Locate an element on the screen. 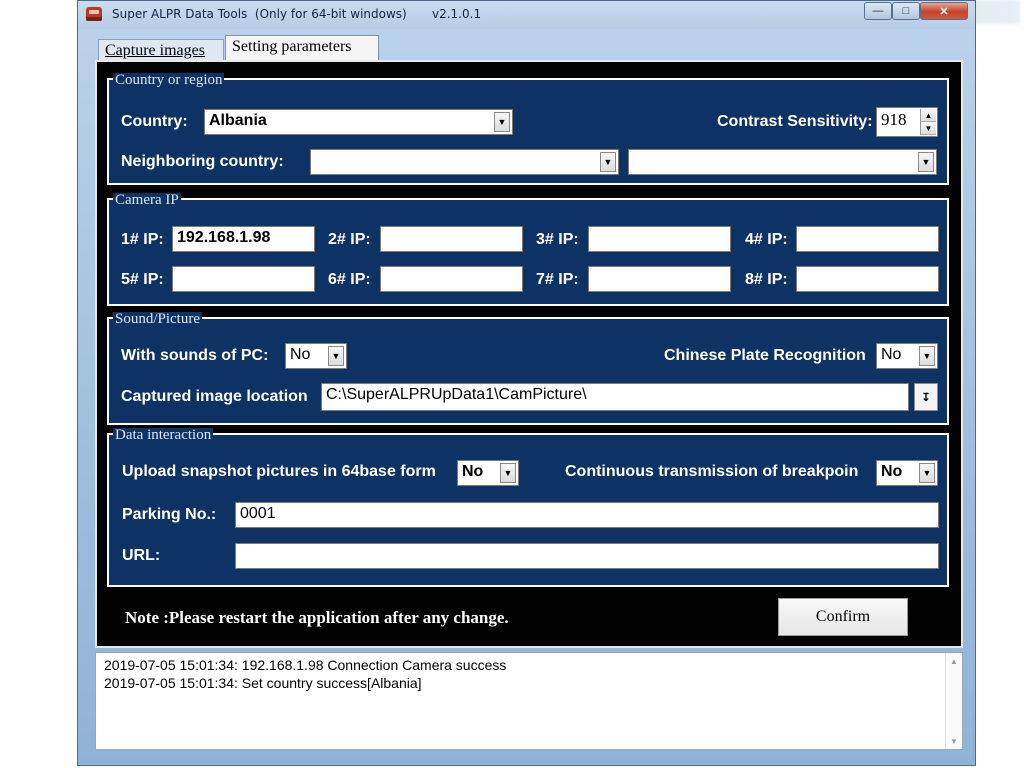  plate-recognition-label: Chinese Plate Recognition is located at coordinates (765, 355).